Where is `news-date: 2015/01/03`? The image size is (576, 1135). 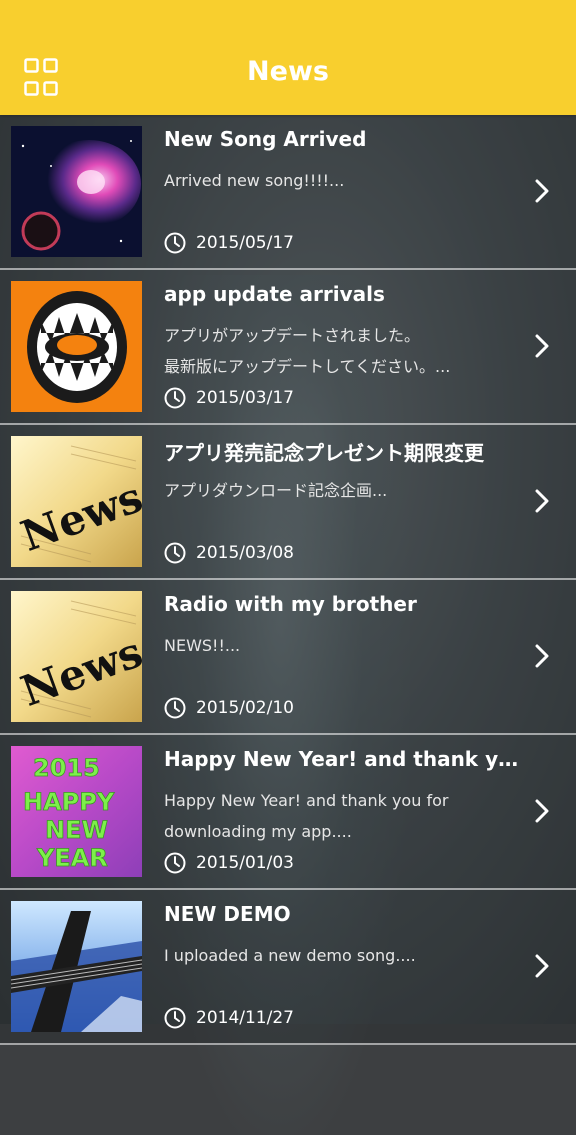
news-date: 2015/01/03 is located at coordinates (229, 863).